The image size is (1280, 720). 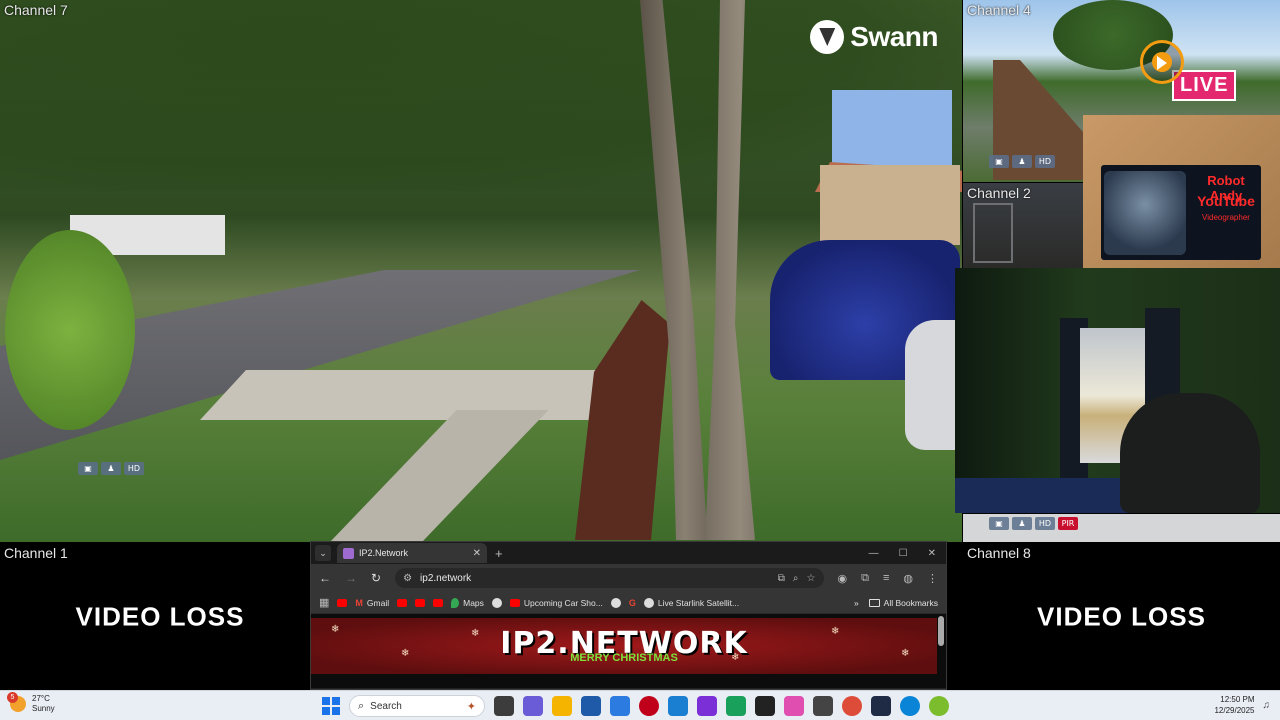 I want to click on minimize-button: —, so click(x=874, y=553).